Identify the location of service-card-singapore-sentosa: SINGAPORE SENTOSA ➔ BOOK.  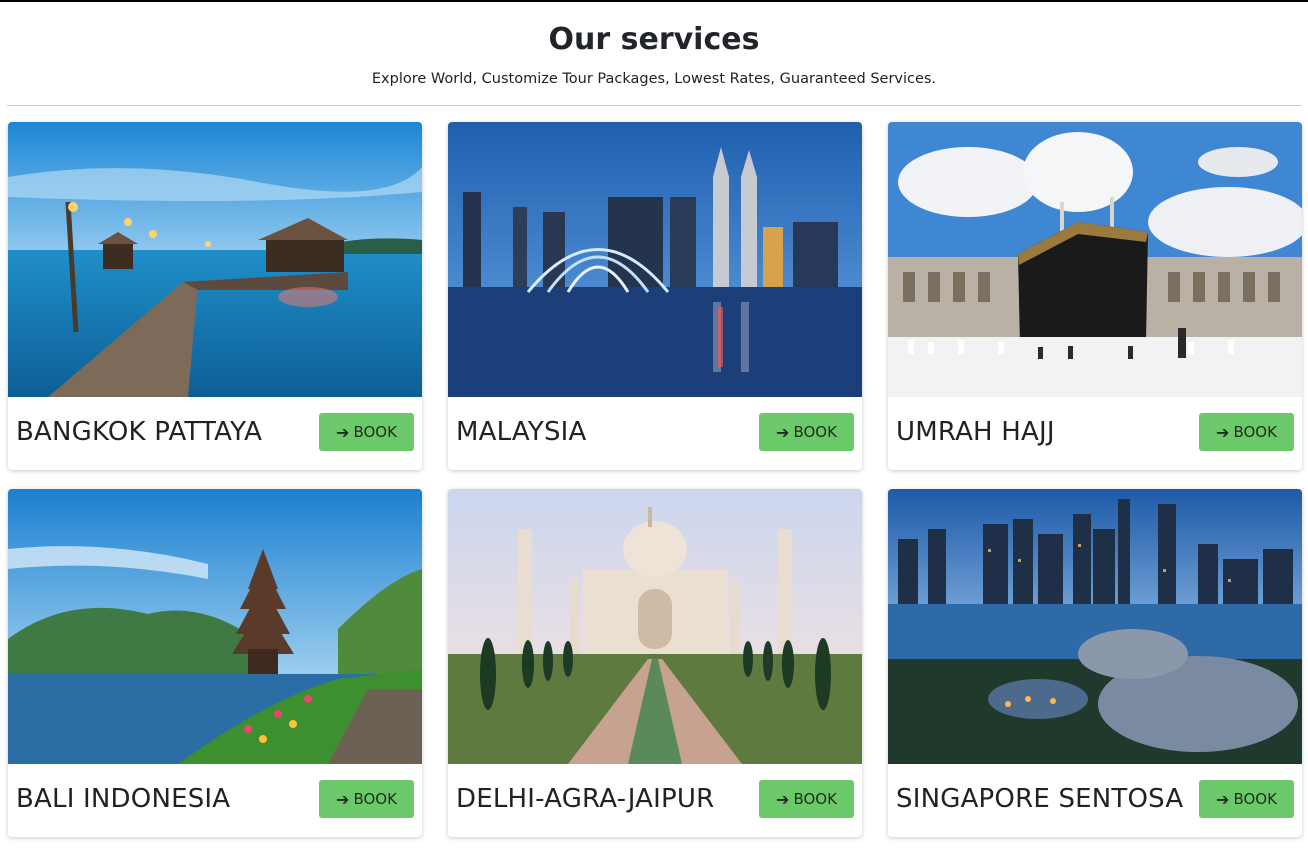
(1095, 663).